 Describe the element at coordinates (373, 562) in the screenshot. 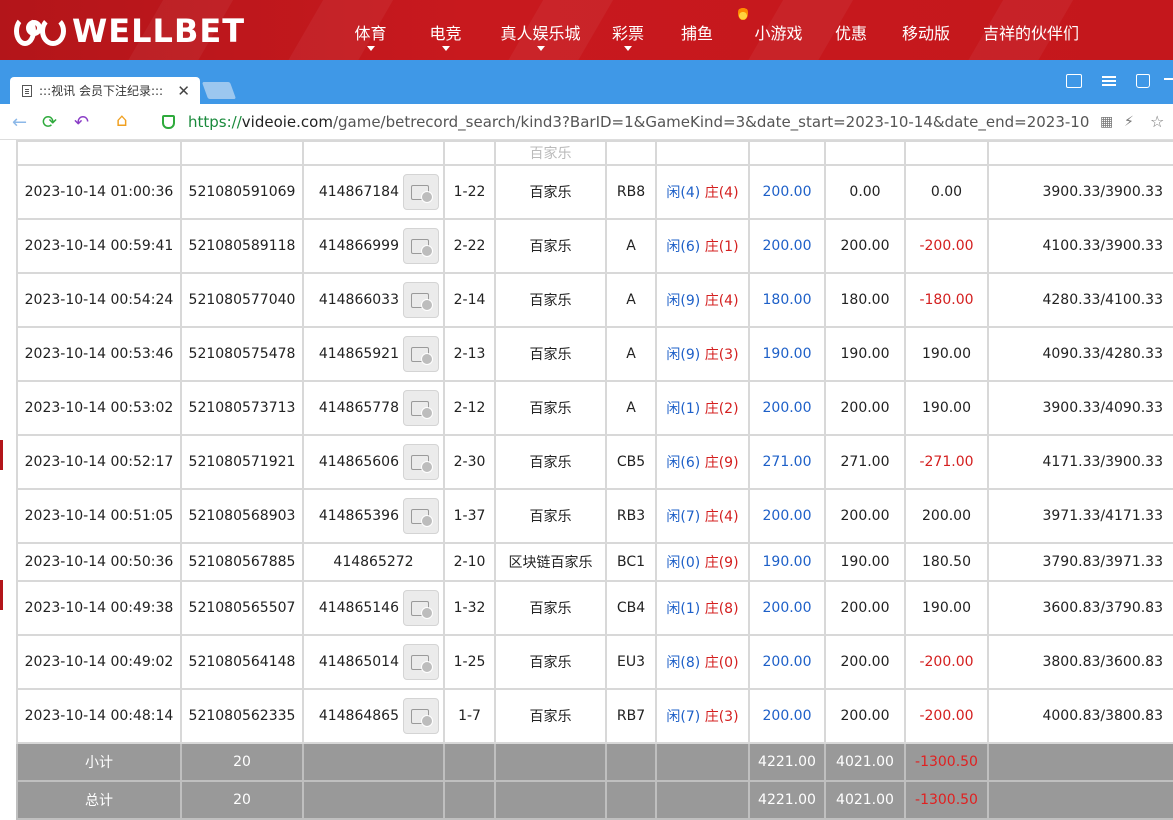

I see `round-number-cell: 414865272` at that location.